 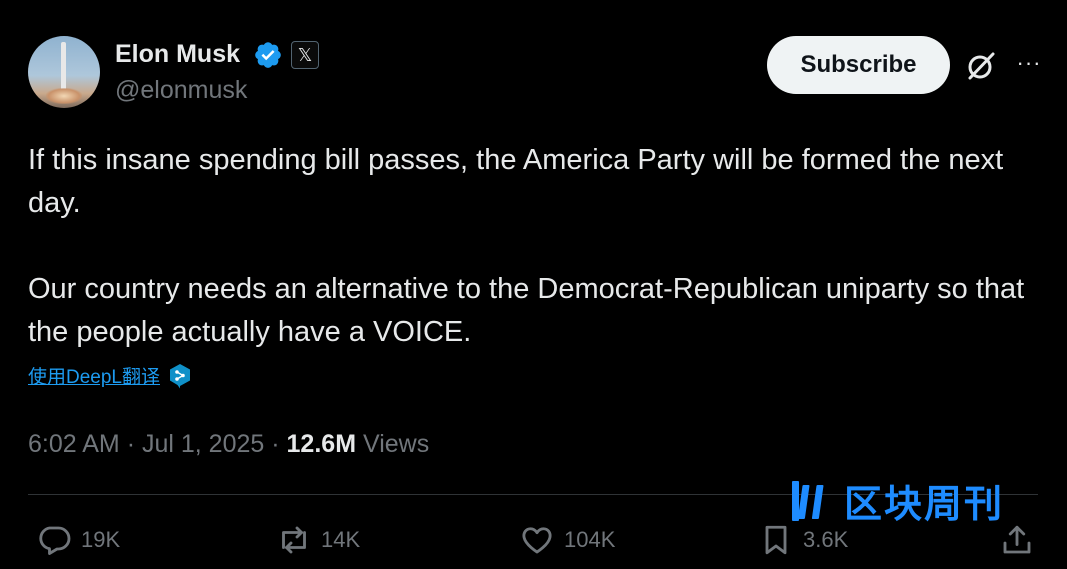 What do you see at coordinates (101, 539) in the screenshot?
I see `reply-count: 19K` at bounding box center [101, 539].